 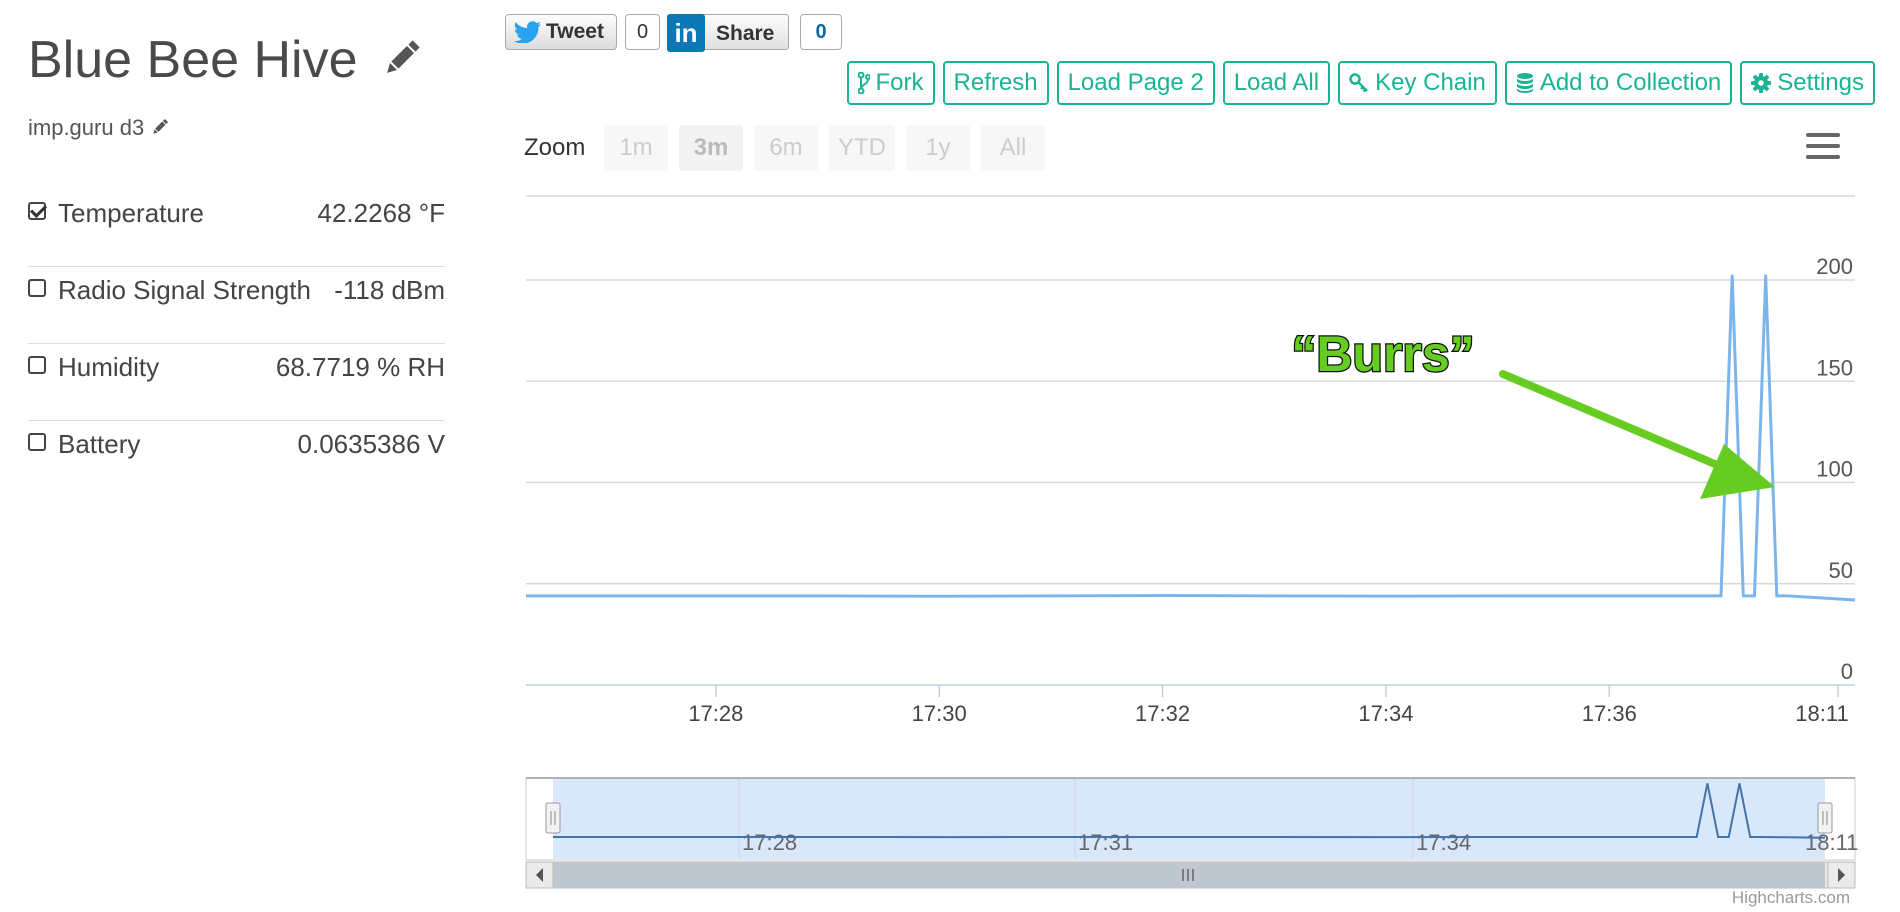 I want to click on y-tick-label: 50, so click(x=1841, y=570).